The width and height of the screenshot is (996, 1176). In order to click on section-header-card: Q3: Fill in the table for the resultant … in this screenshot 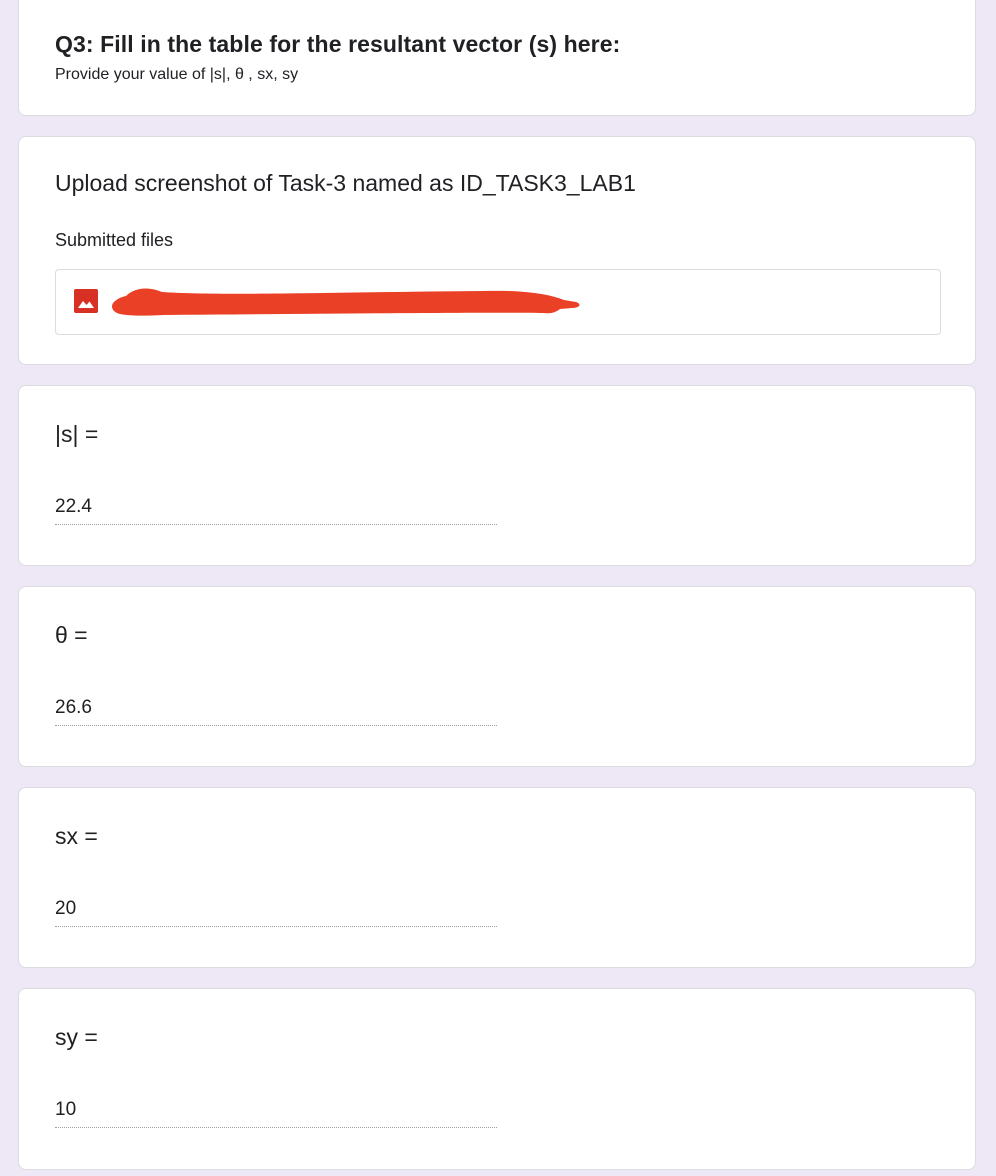, I will do `click(497, 58)`.